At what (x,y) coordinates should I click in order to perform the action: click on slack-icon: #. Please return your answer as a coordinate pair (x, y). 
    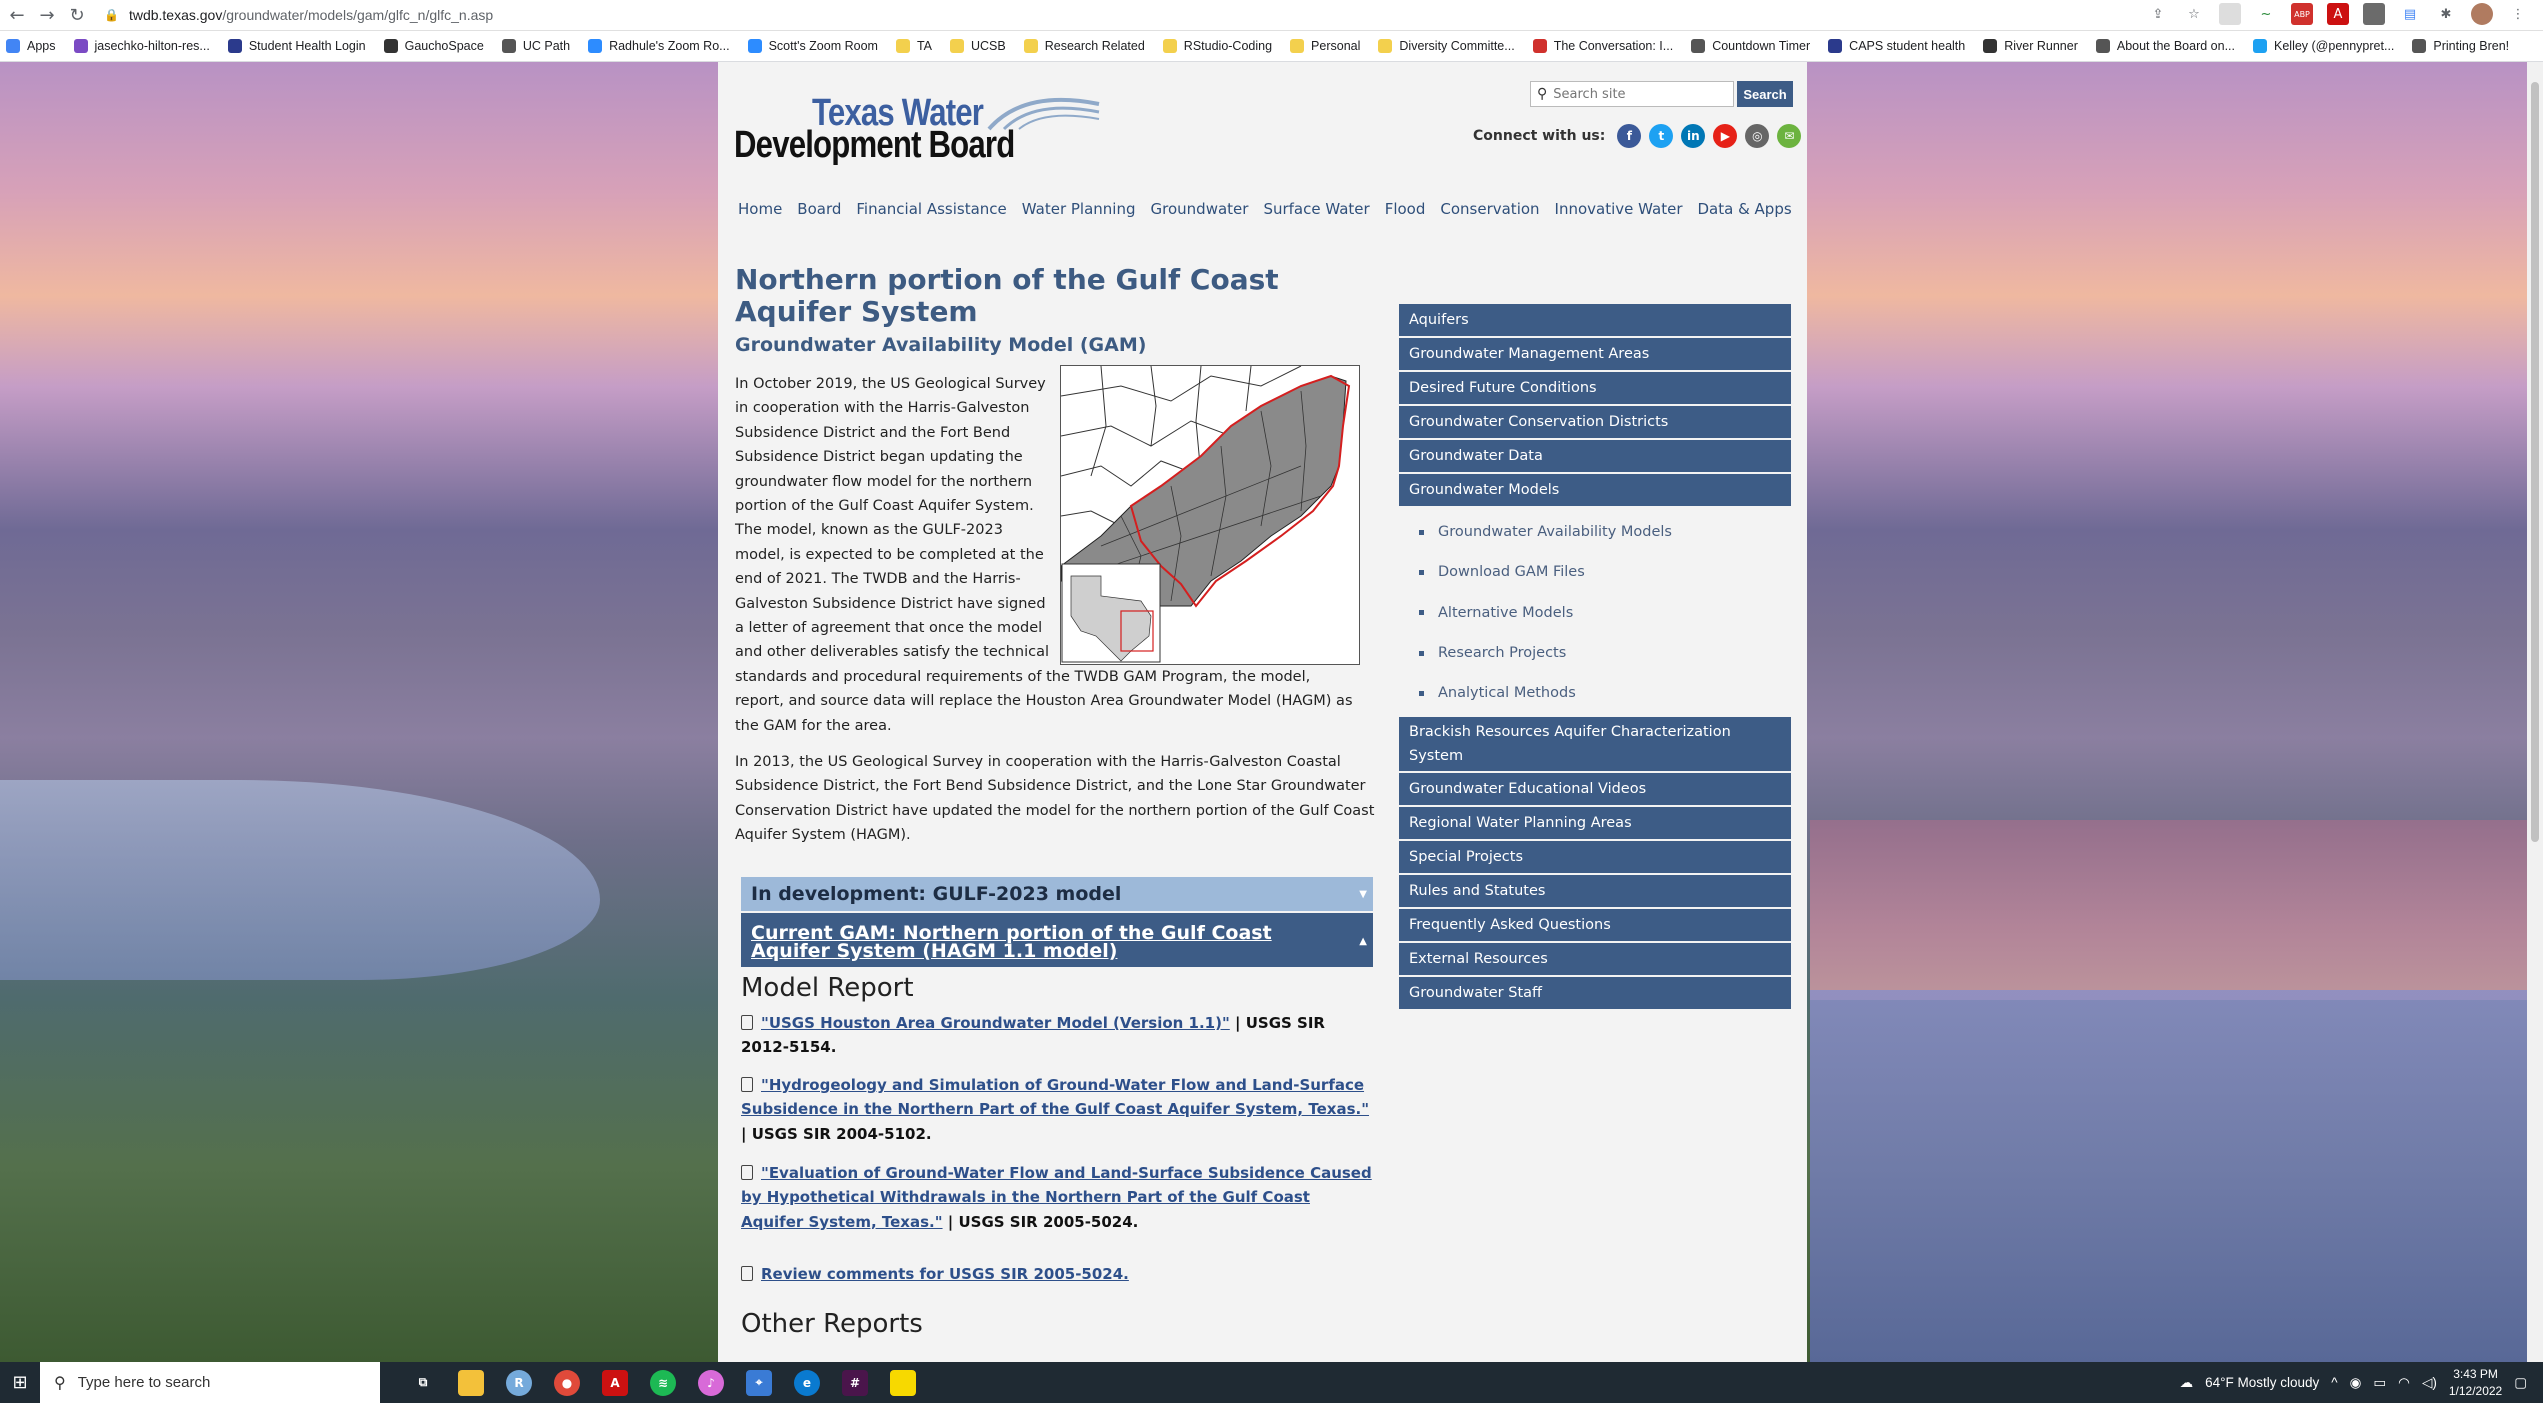
    Looking at the image, I should click on (855, 1382).